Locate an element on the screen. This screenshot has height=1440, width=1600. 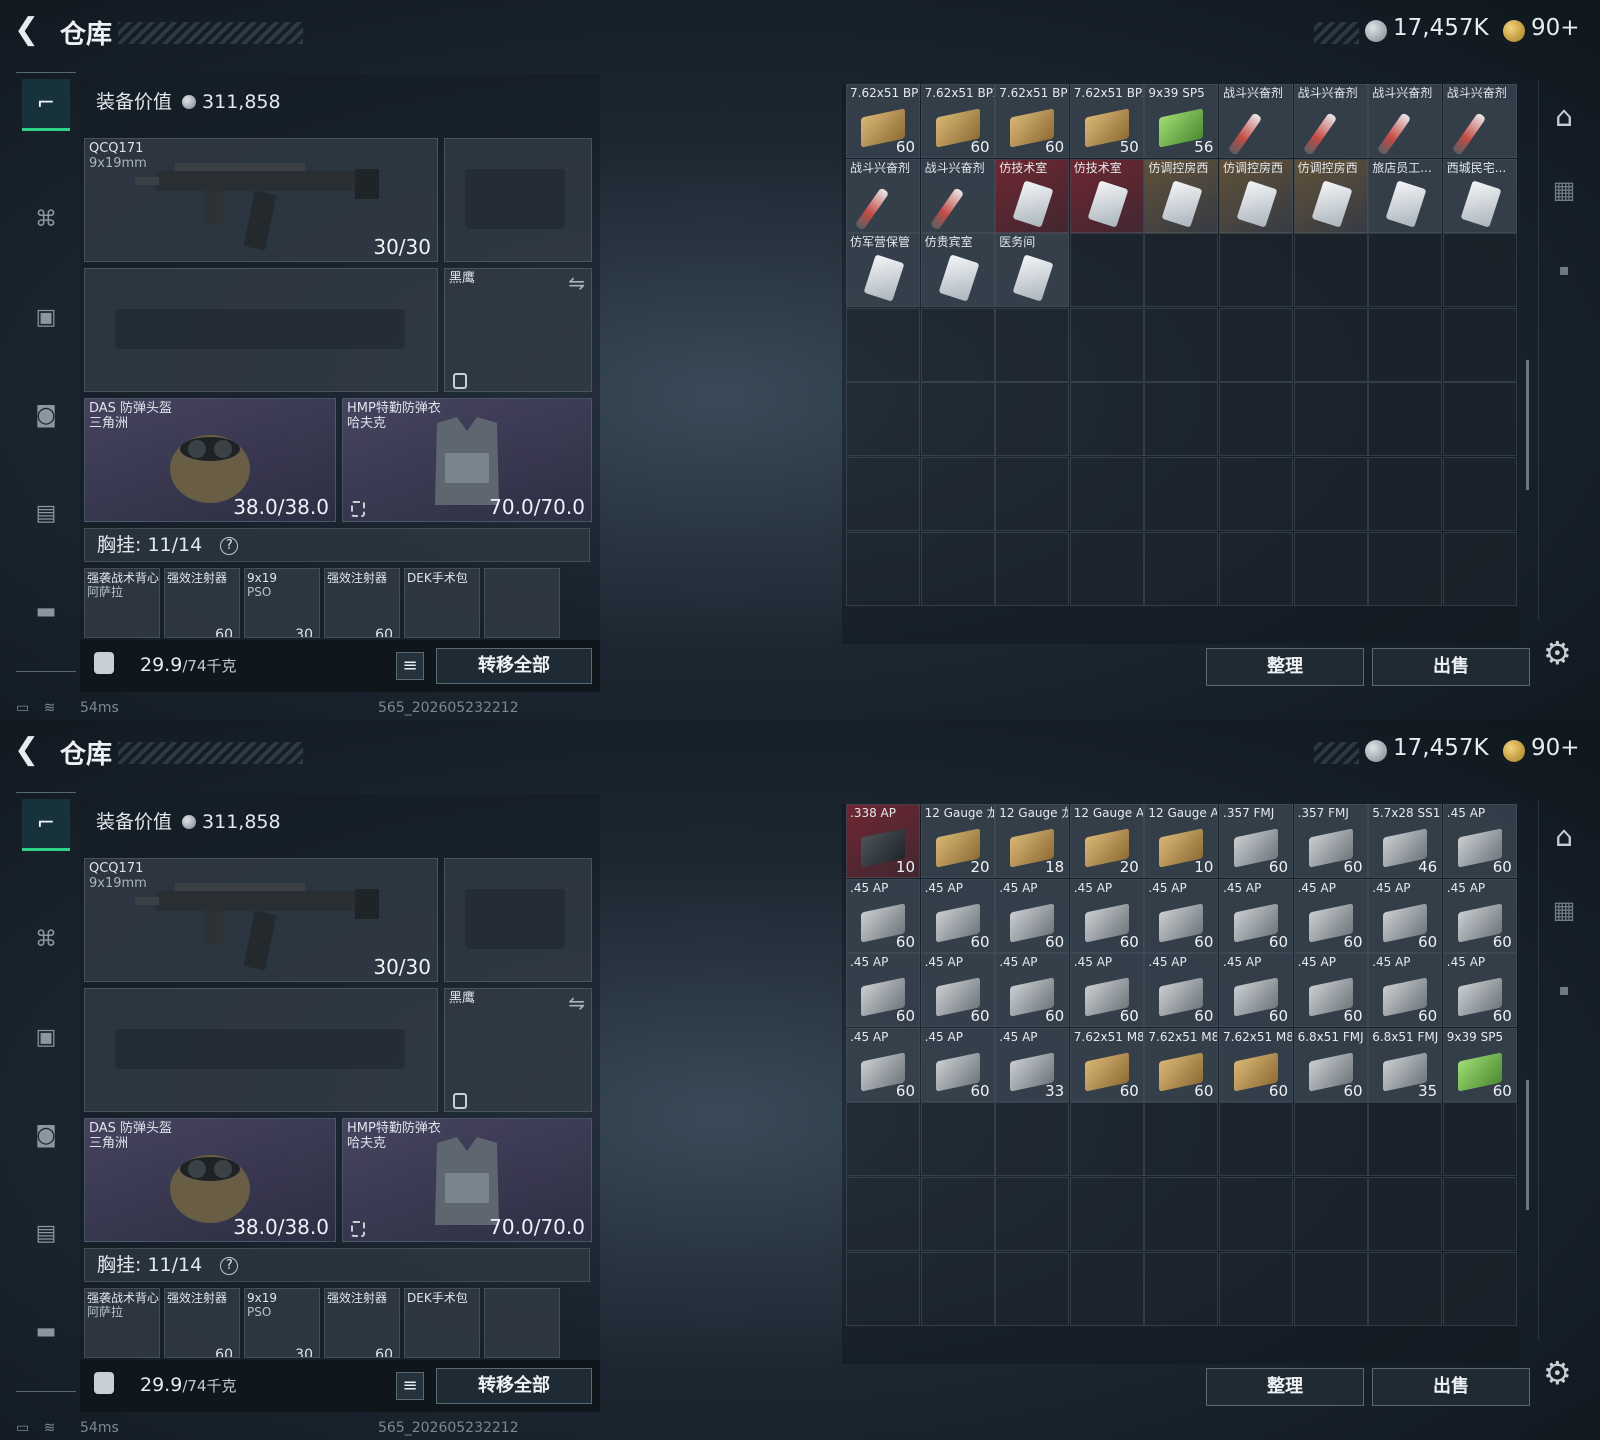
chest-item-slot: 强袭战术背心 阿萨拉 is located at coordinates (122, 603).